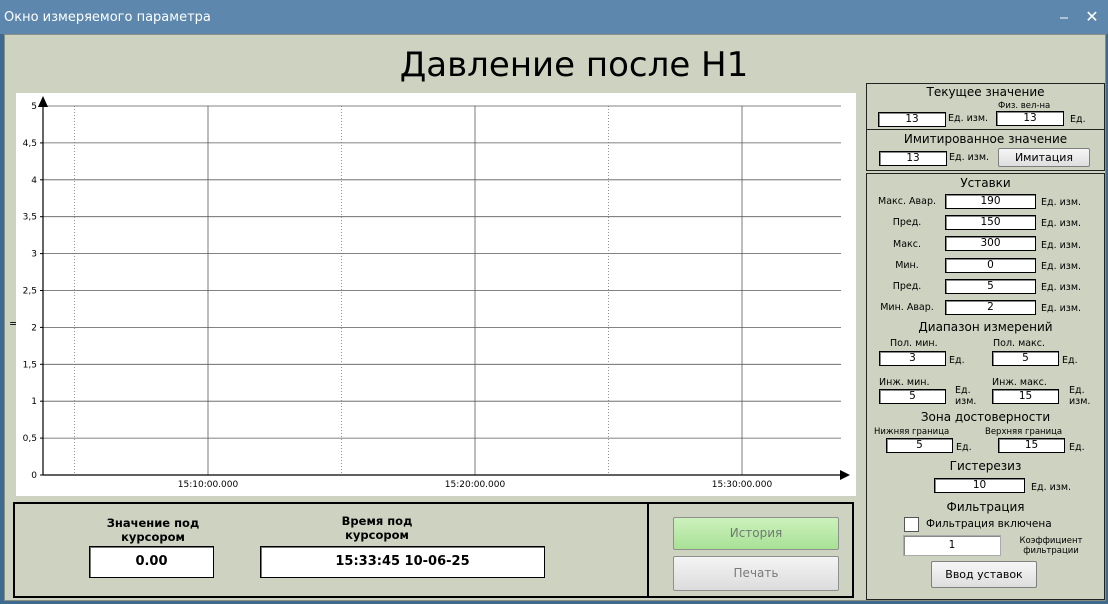 The height and width of the screenshot is (604, 1108). Describe the element at coordinates (1092, 17) in the screenshot. I see `close-icon: ✕` at that location.